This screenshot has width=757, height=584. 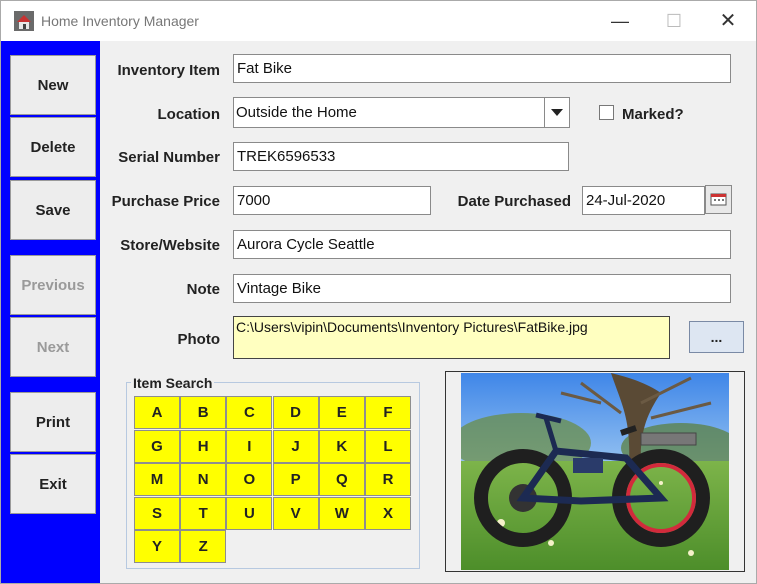 What do you see at coordinates (53, 85) in the screenshot?
I see `new-button: New` at bounding box center [53, 85].